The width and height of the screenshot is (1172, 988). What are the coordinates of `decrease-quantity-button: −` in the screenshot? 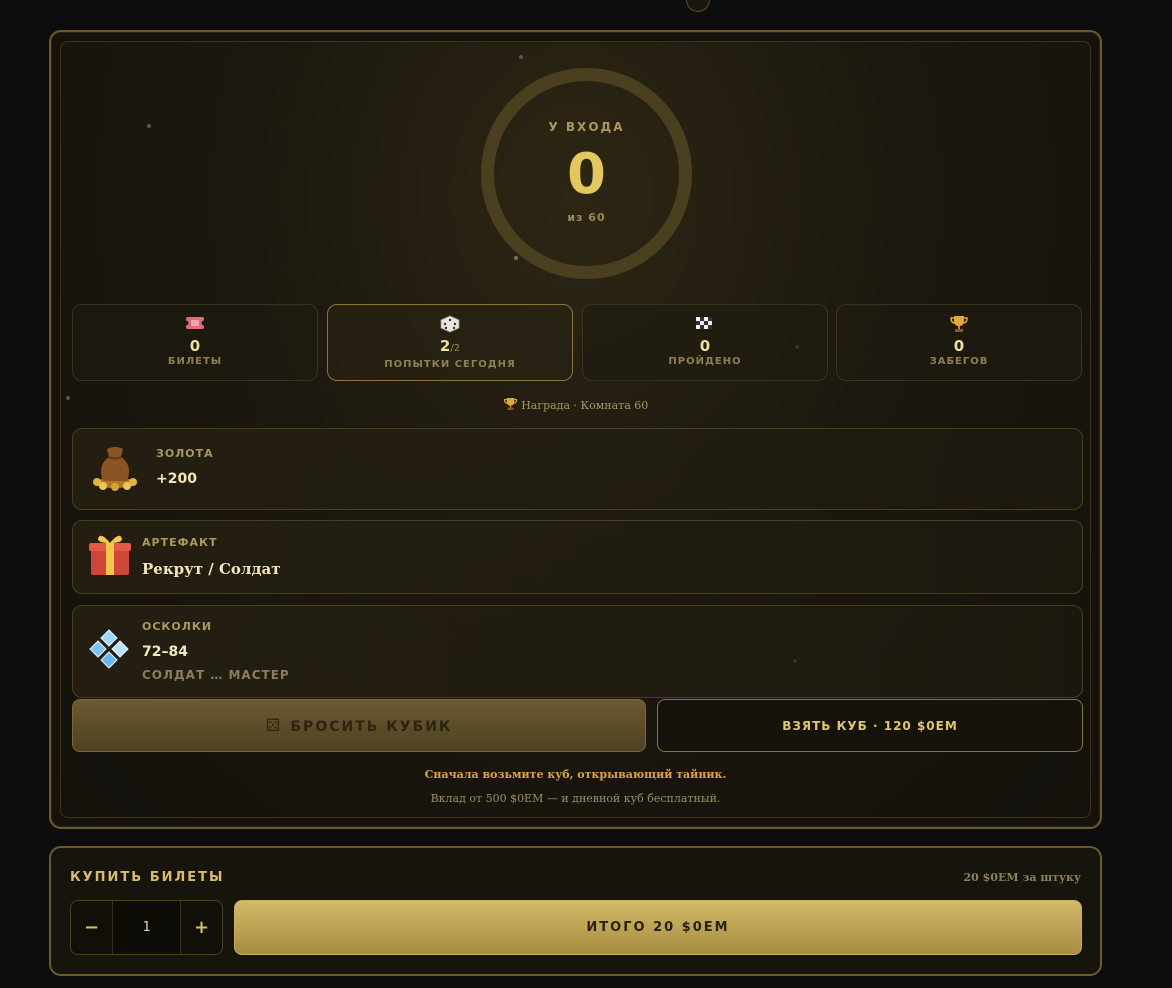 It's located at (92, 927).